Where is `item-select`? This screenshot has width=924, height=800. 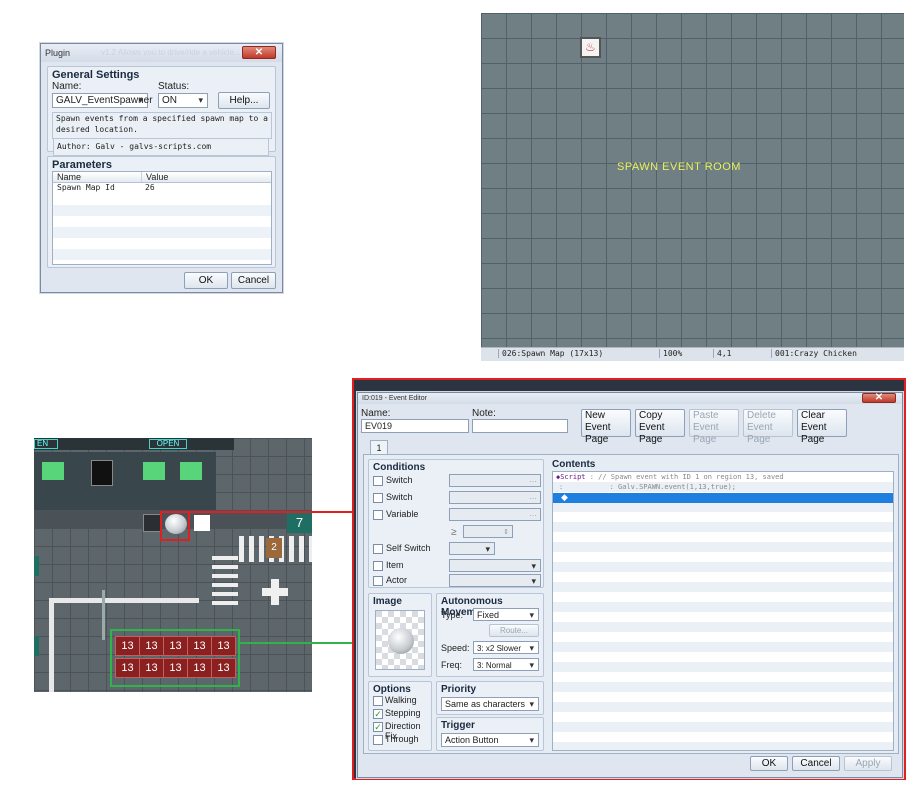 item-select is located at coordinates (495, 566).